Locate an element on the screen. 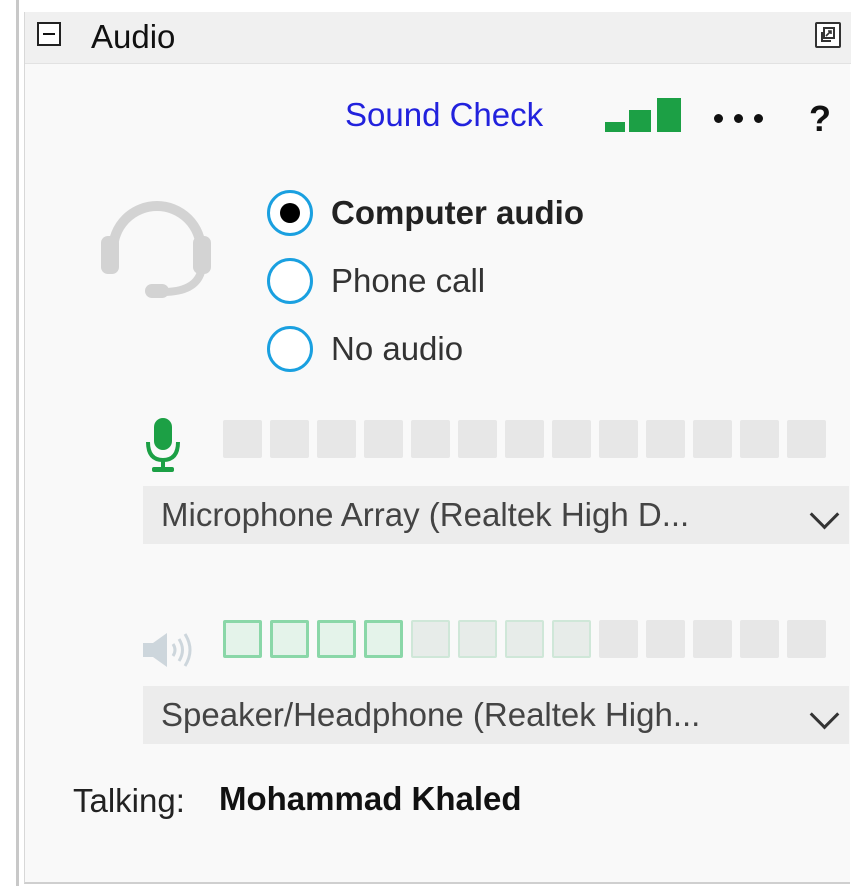  talking-label: Talking: is located at coordinates (129, 800).